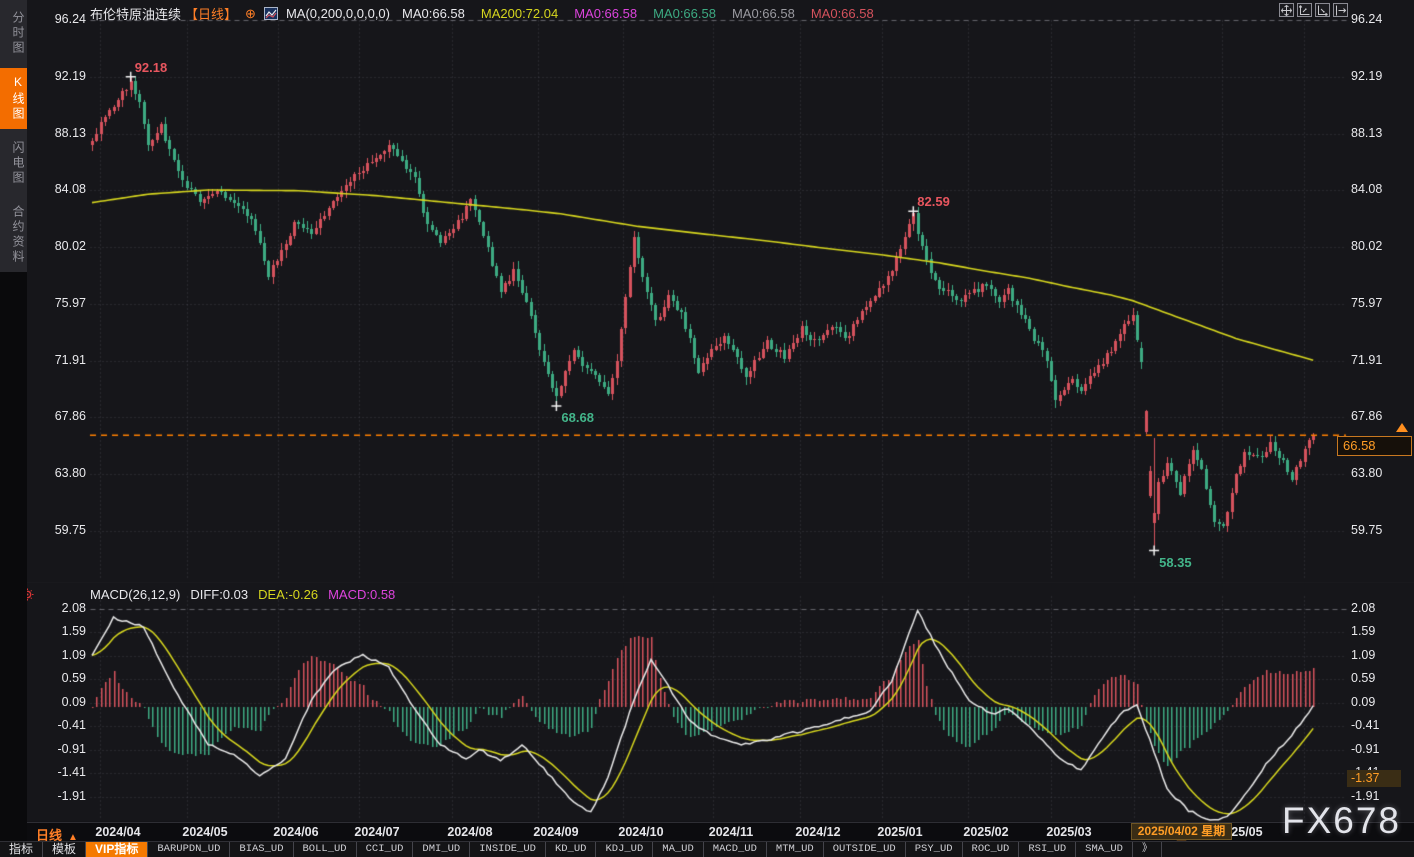  I want to click on axis-up-icon, so click(1304, 10).